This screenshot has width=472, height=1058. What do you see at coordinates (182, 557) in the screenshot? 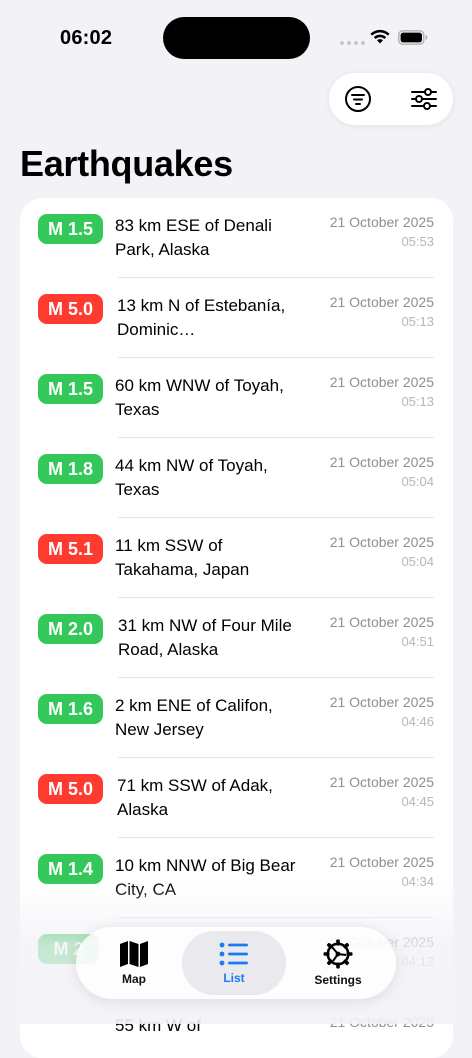
I see `location-label: 11 km SSW of Takahama, Japan` at bounding box center [182, 557].